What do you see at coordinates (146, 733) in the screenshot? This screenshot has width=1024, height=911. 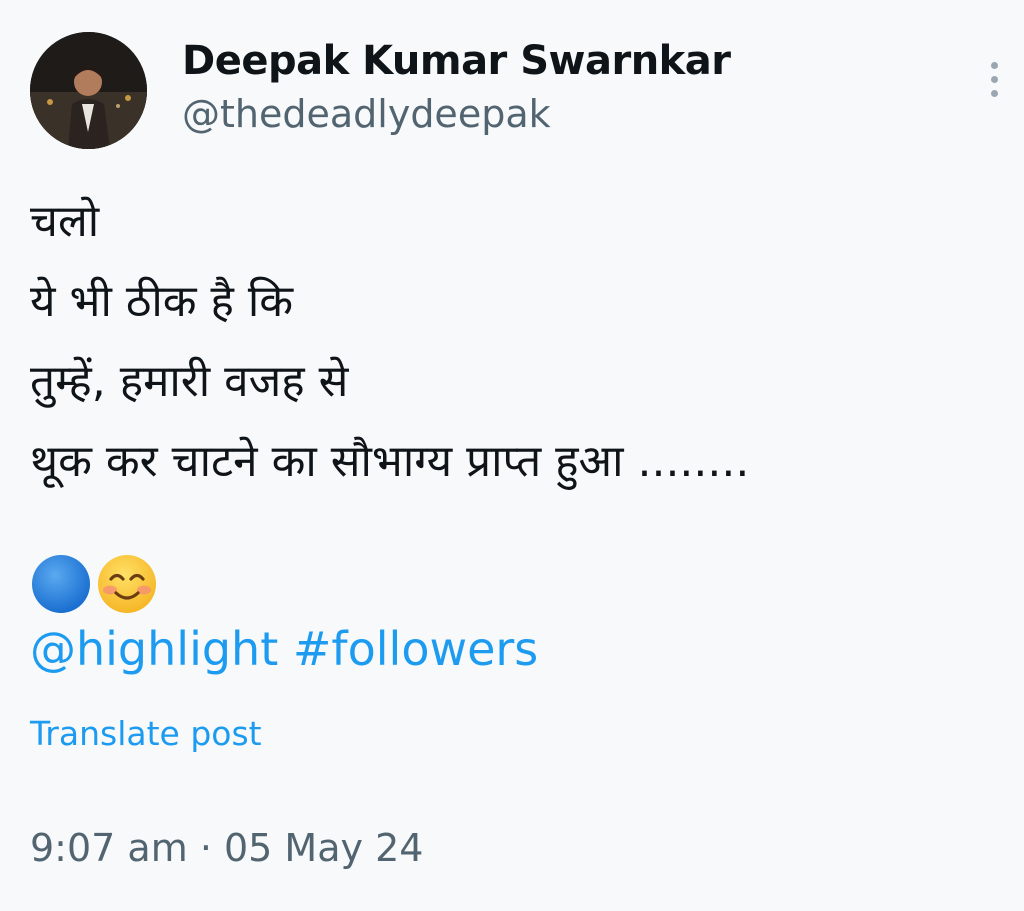 I see `translate-post-link: Translate post` at bounding box center [146, 733].